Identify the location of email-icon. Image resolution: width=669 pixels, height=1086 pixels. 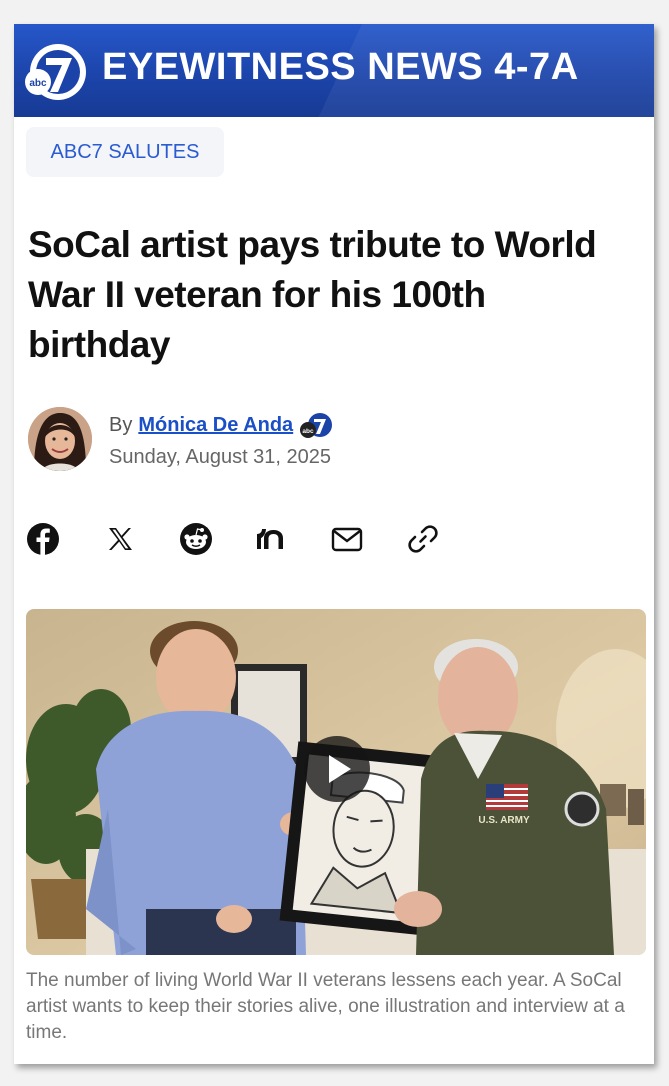
(347, 539).